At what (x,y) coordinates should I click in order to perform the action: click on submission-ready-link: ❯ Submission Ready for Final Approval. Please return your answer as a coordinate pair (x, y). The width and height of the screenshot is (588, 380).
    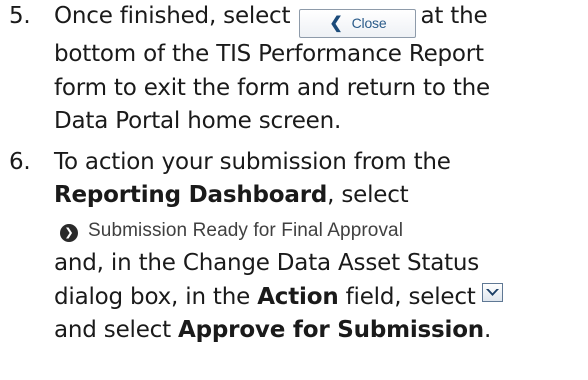
    Looking at the image, I should click on (229, 230).